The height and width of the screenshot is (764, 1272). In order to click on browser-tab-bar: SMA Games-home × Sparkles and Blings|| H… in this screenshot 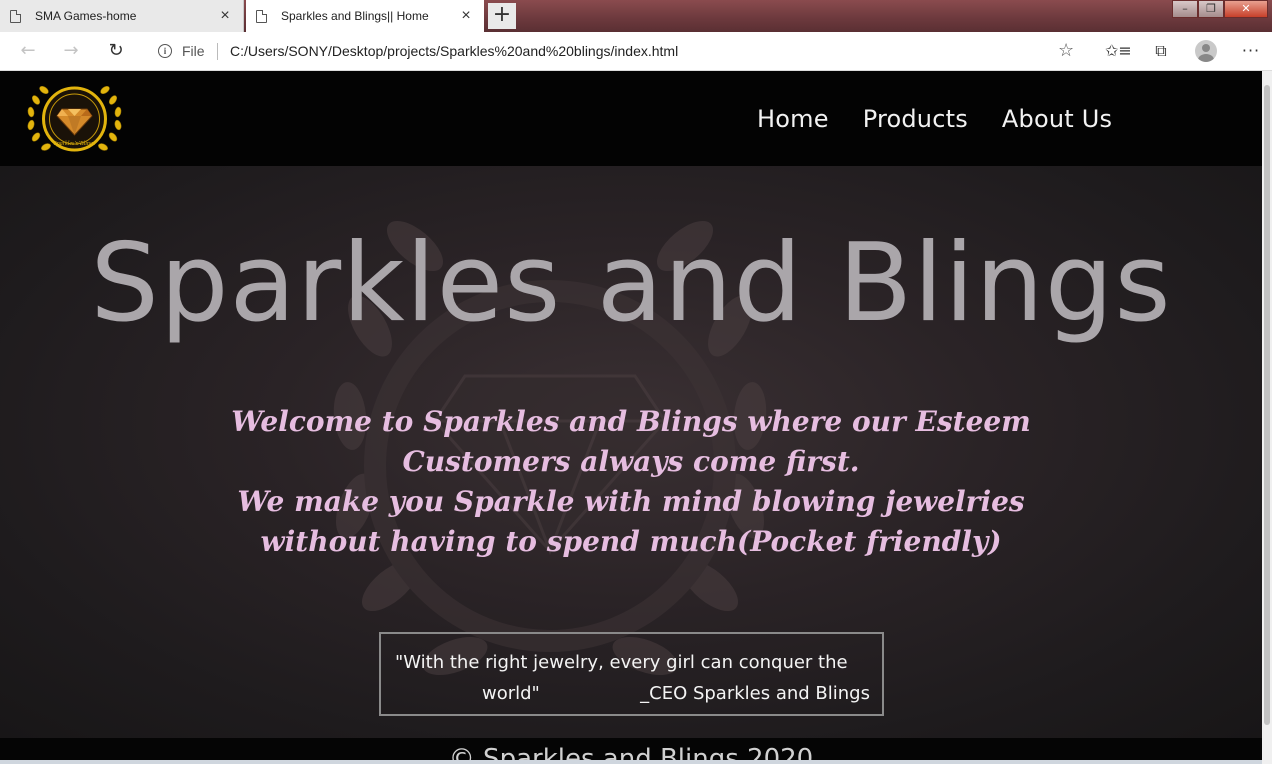, I will do `click(636, 16)`.